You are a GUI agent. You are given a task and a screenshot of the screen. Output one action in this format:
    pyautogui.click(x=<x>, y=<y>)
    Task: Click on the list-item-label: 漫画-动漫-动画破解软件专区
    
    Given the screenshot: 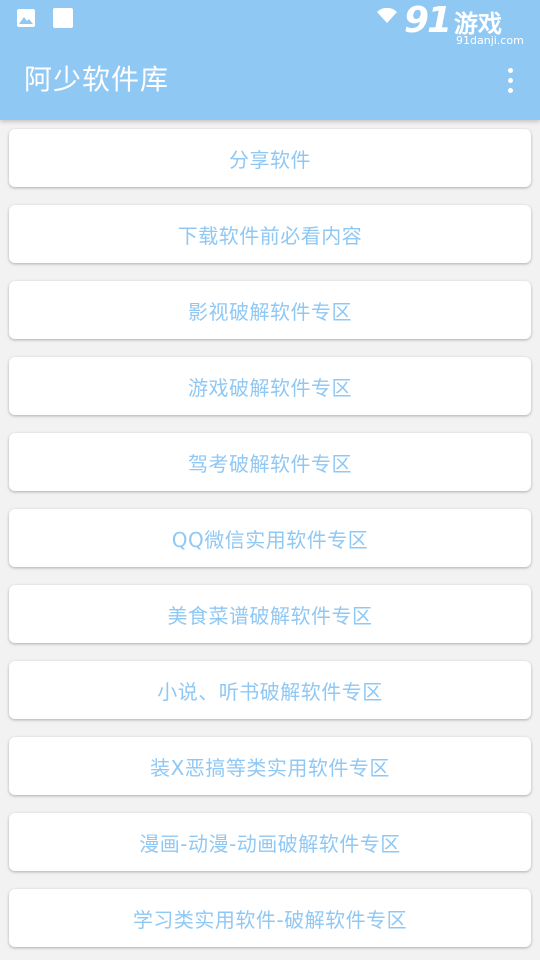 What is the action you would take?
    pyautogui.click(x=270, y=843)
    